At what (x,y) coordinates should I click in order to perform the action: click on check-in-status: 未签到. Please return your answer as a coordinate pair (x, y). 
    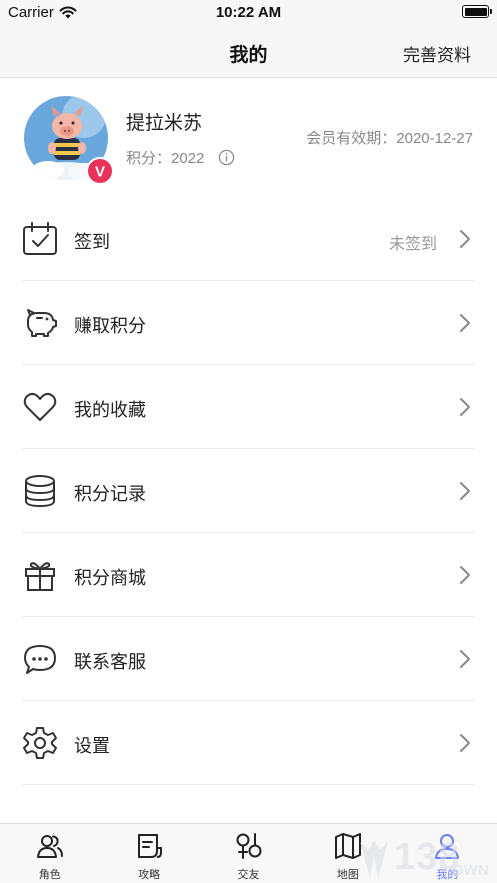
    Looking at the image, I should click on (412, 244).